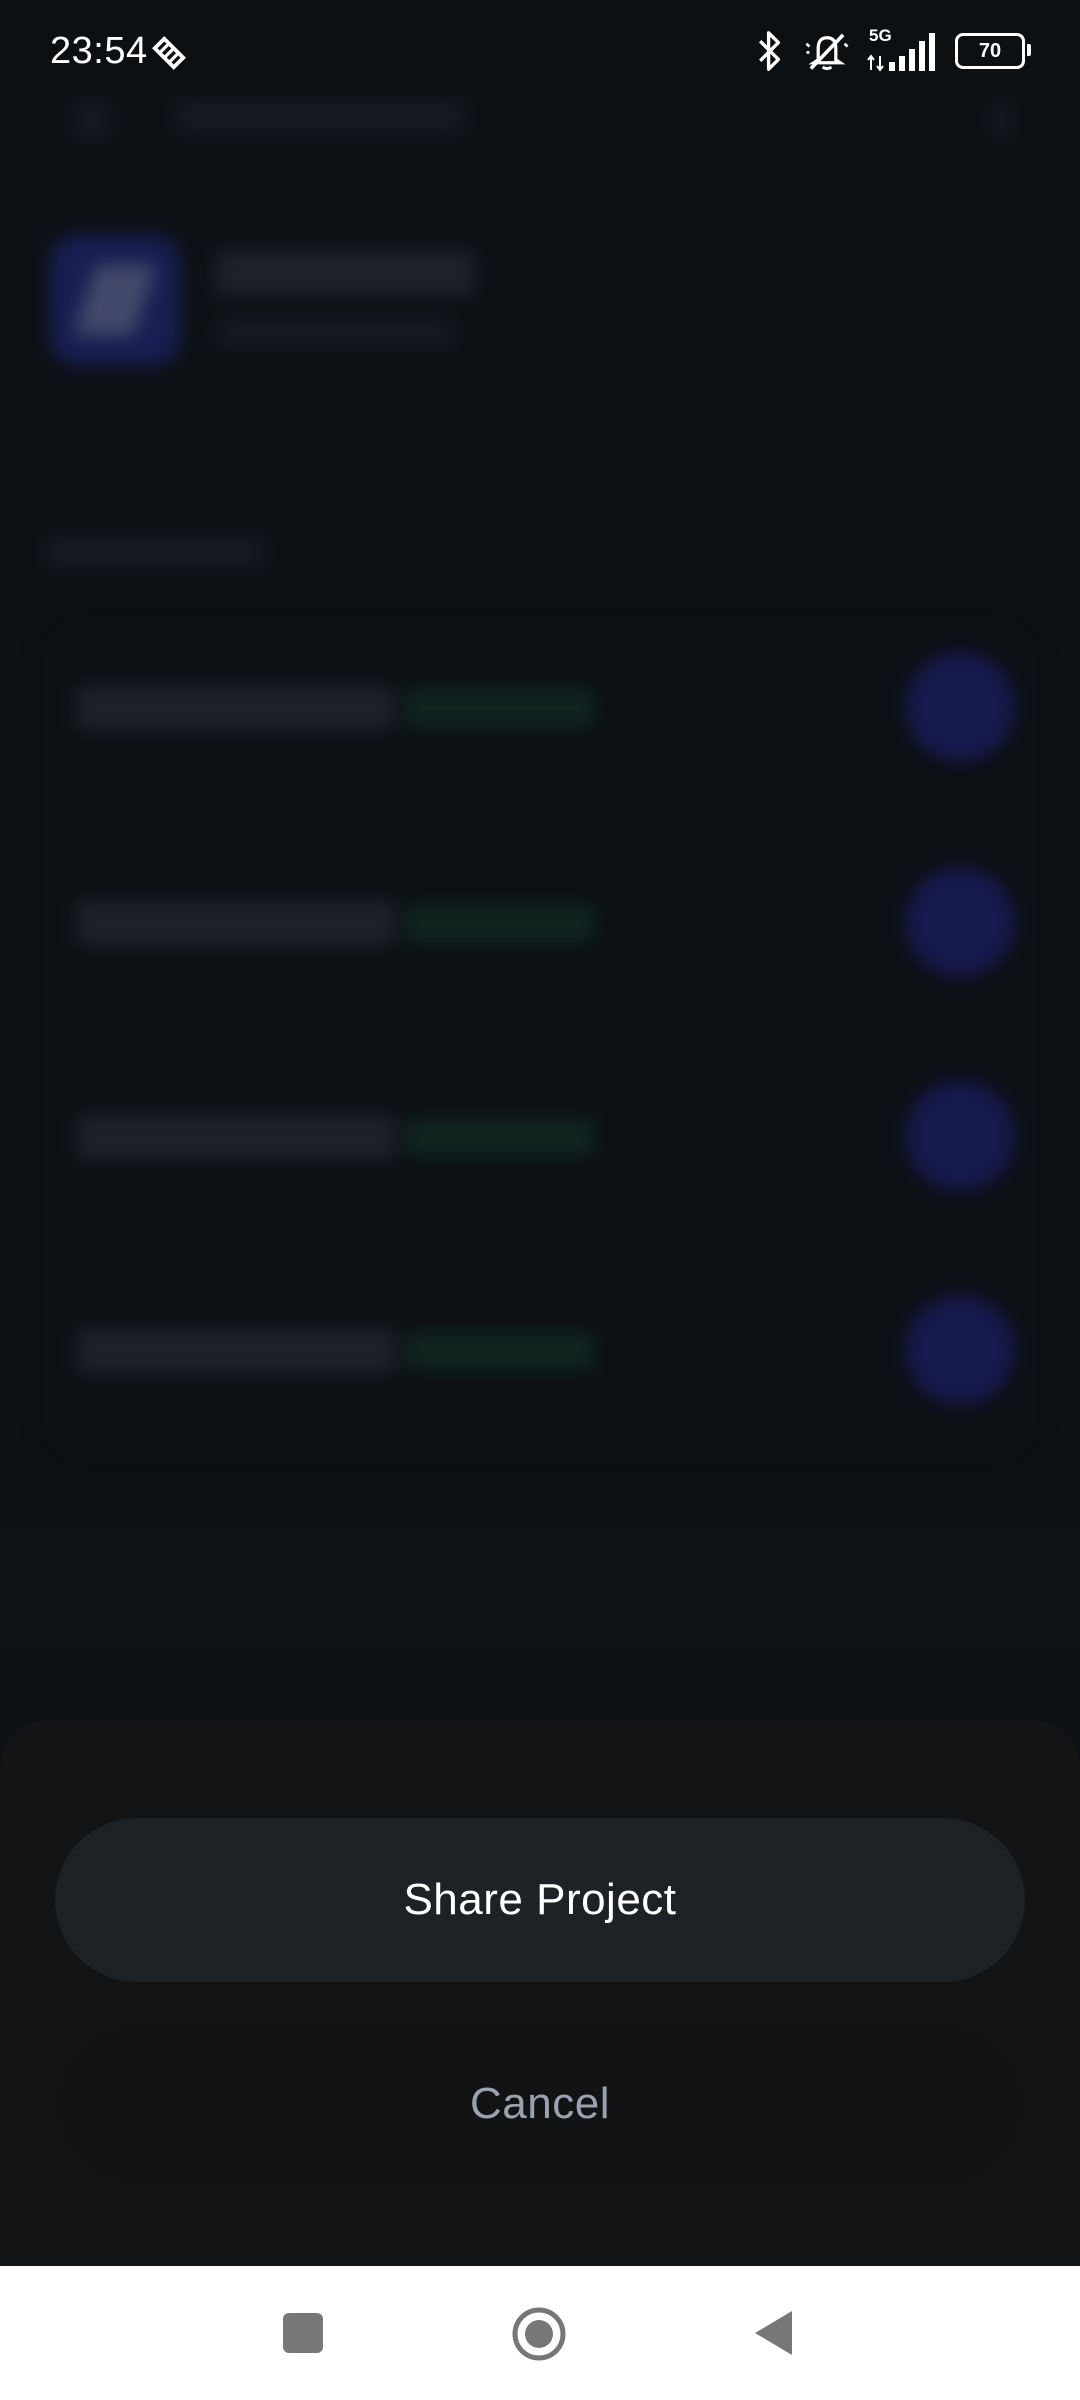 The width and height of the screenshot is (1080, 2400). I want to click on battery-icon: 70, so click(993, 51).